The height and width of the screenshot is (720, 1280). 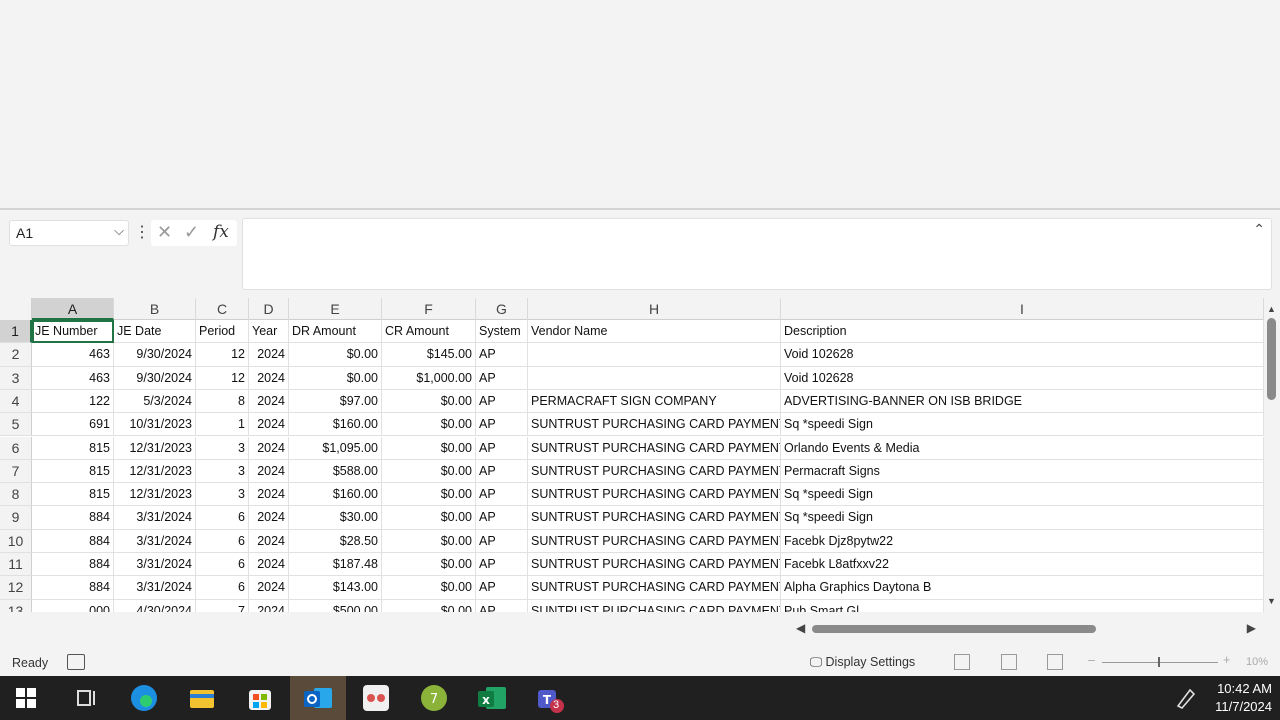 I want to click on zoom-slider, so click(x=1160, y=662).